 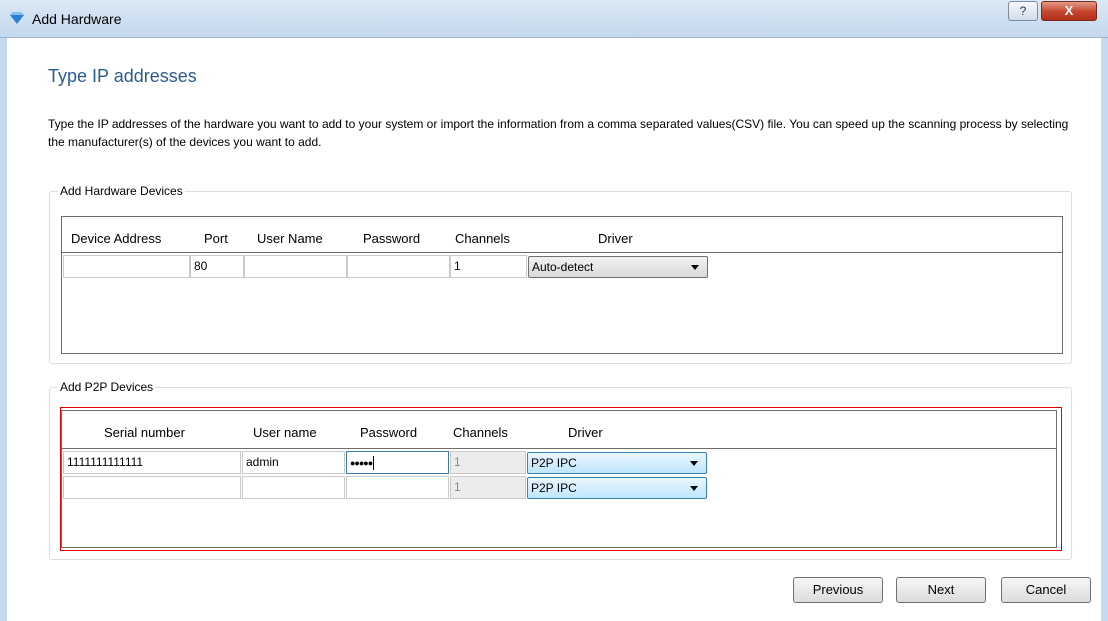 What do you see at coordinates (152, 487) in the screenshot?
I see `serial-number-field` at bounding box center [152, 487].